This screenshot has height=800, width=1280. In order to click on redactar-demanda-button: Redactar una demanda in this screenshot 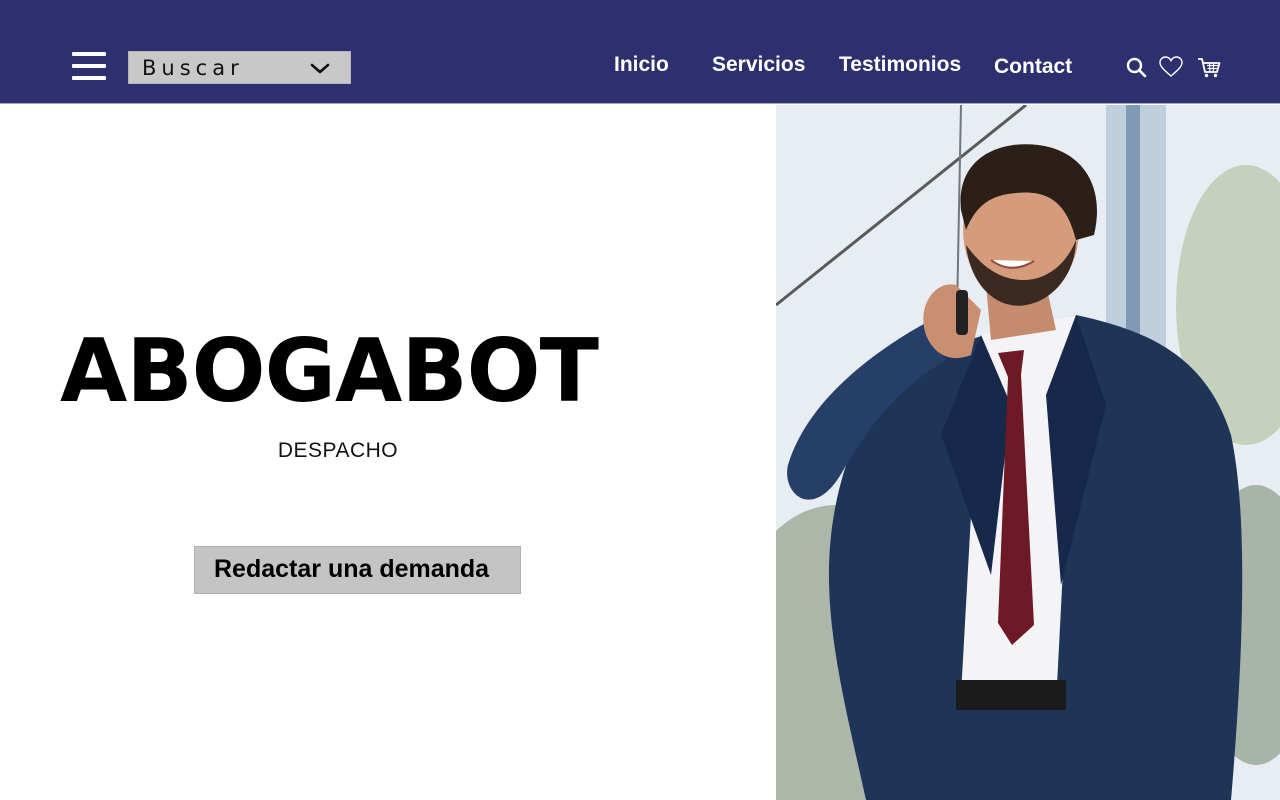, I will do `click(357, 570)`.